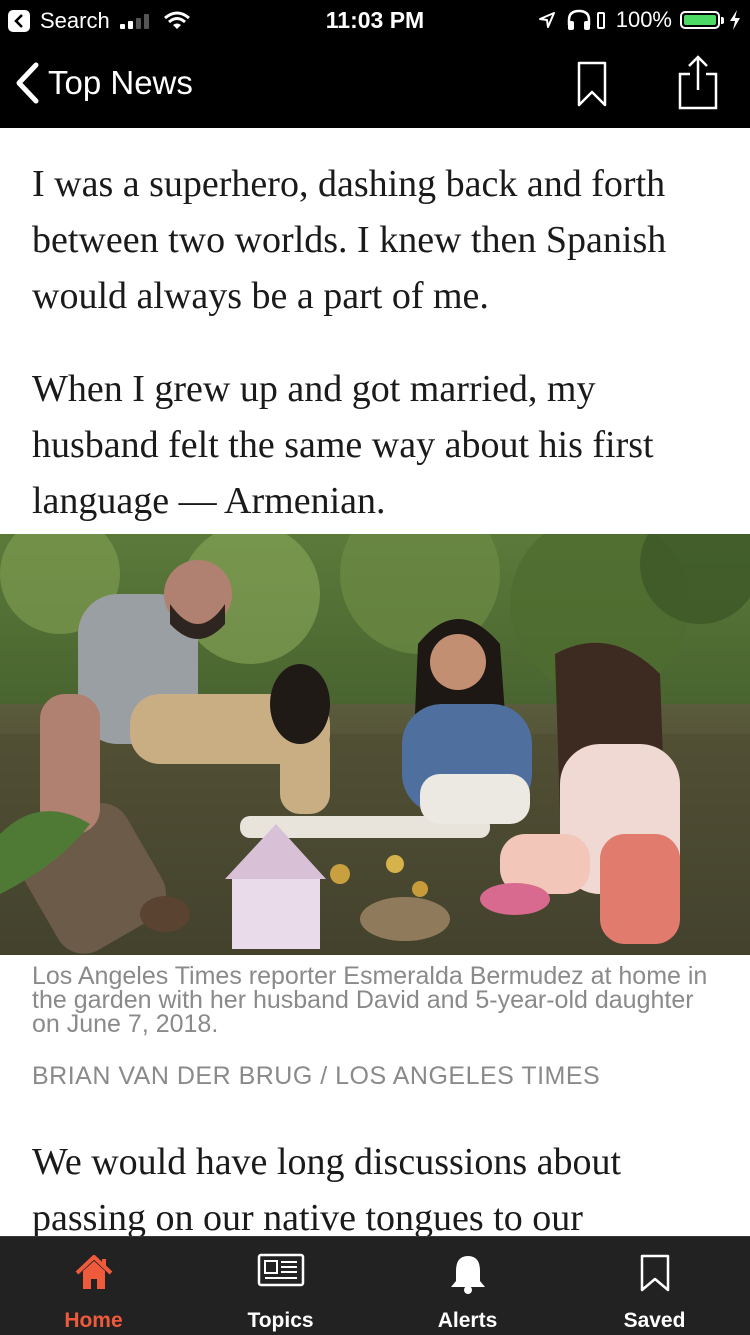 The width and height of the screenshot is (750, 1335). I want to click on tab-saved-label: Saved, so click(654, 1320).